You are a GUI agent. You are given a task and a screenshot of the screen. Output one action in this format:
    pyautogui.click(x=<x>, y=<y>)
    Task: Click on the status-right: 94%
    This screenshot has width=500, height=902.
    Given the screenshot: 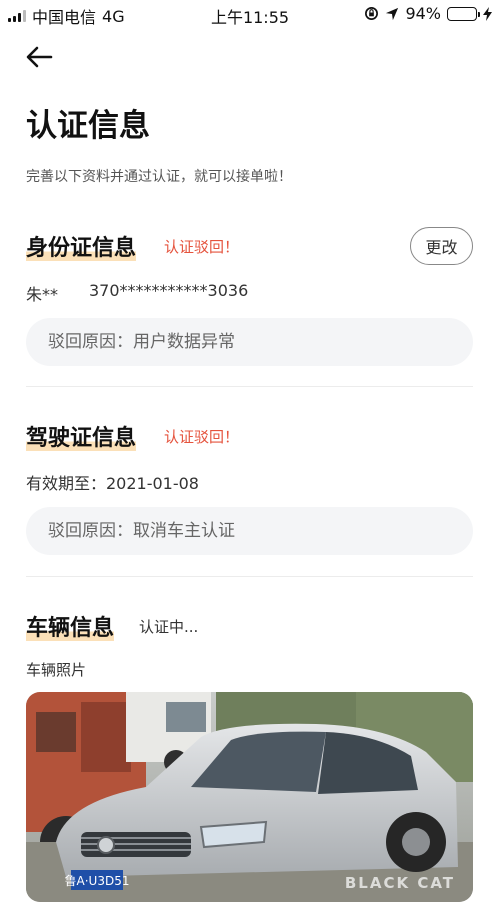 What is the action you would take?
    pyautogui.click(x=428, y=13)
    